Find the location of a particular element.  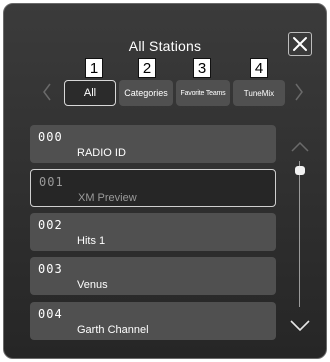

chevron-up-icon is located at coordinates (300, 146).